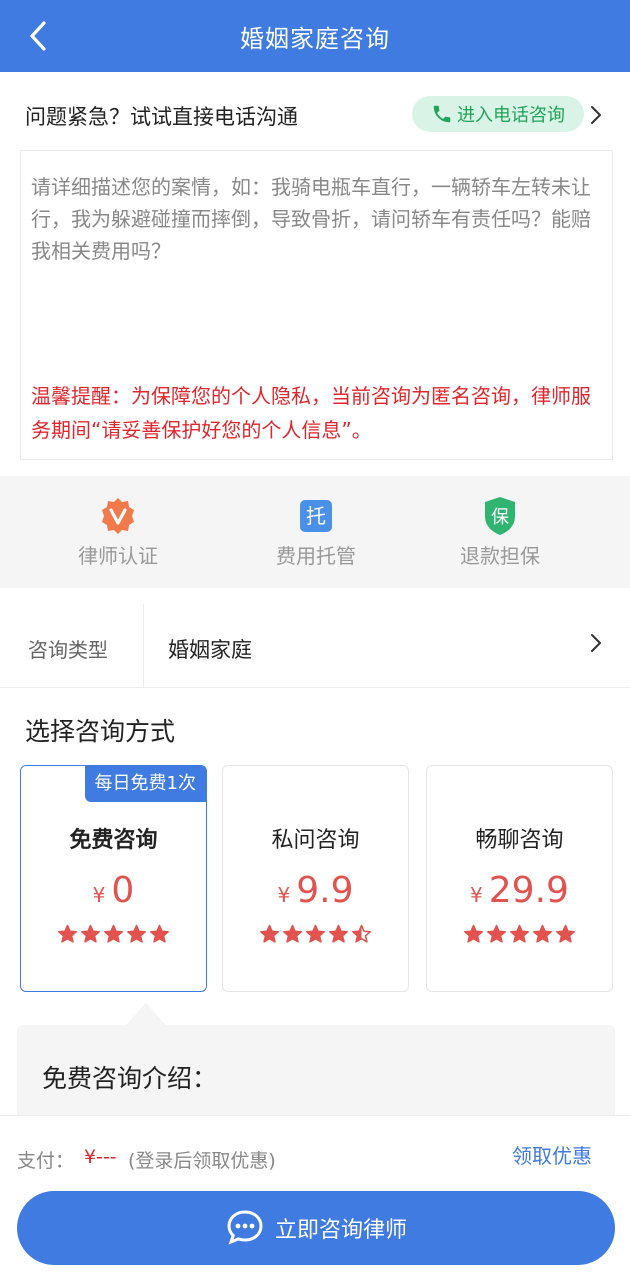 This screenshot has width=630, height=1280. I want to click on intro-title: 免费咨询介绍：, so click(130, 1078).